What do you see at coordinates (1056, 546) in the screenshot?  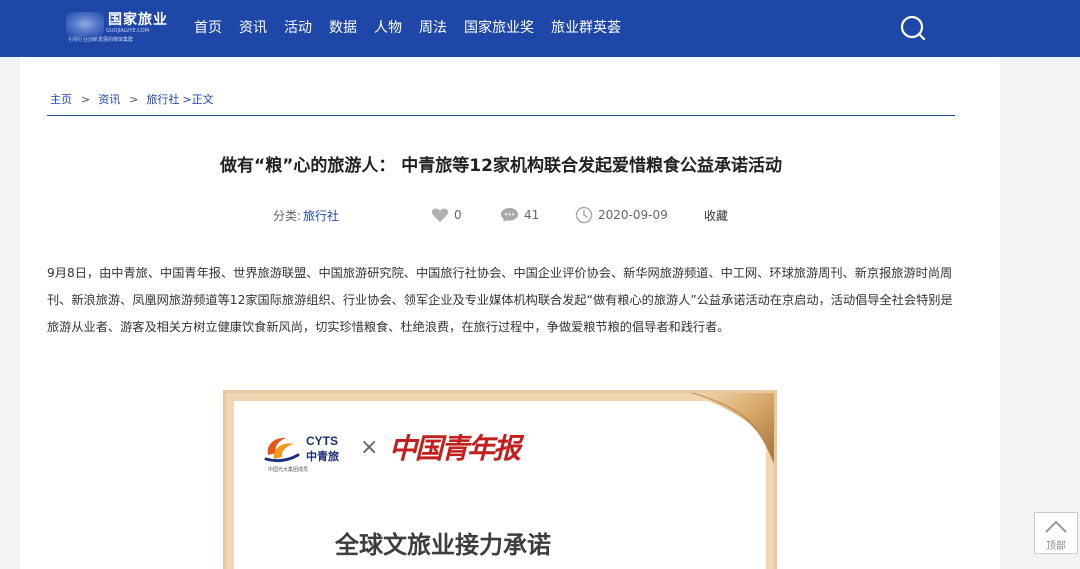 I see `back-to-top-label: 顶部` at bounding box center [1056, 546].